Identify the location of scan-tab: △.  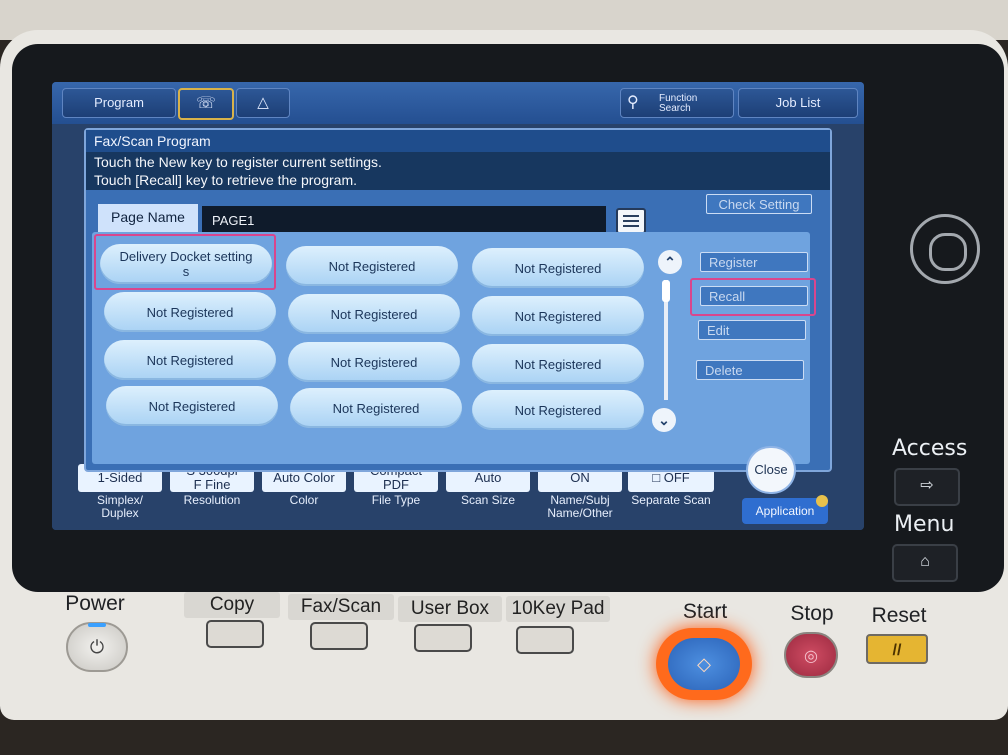
(263, 103).